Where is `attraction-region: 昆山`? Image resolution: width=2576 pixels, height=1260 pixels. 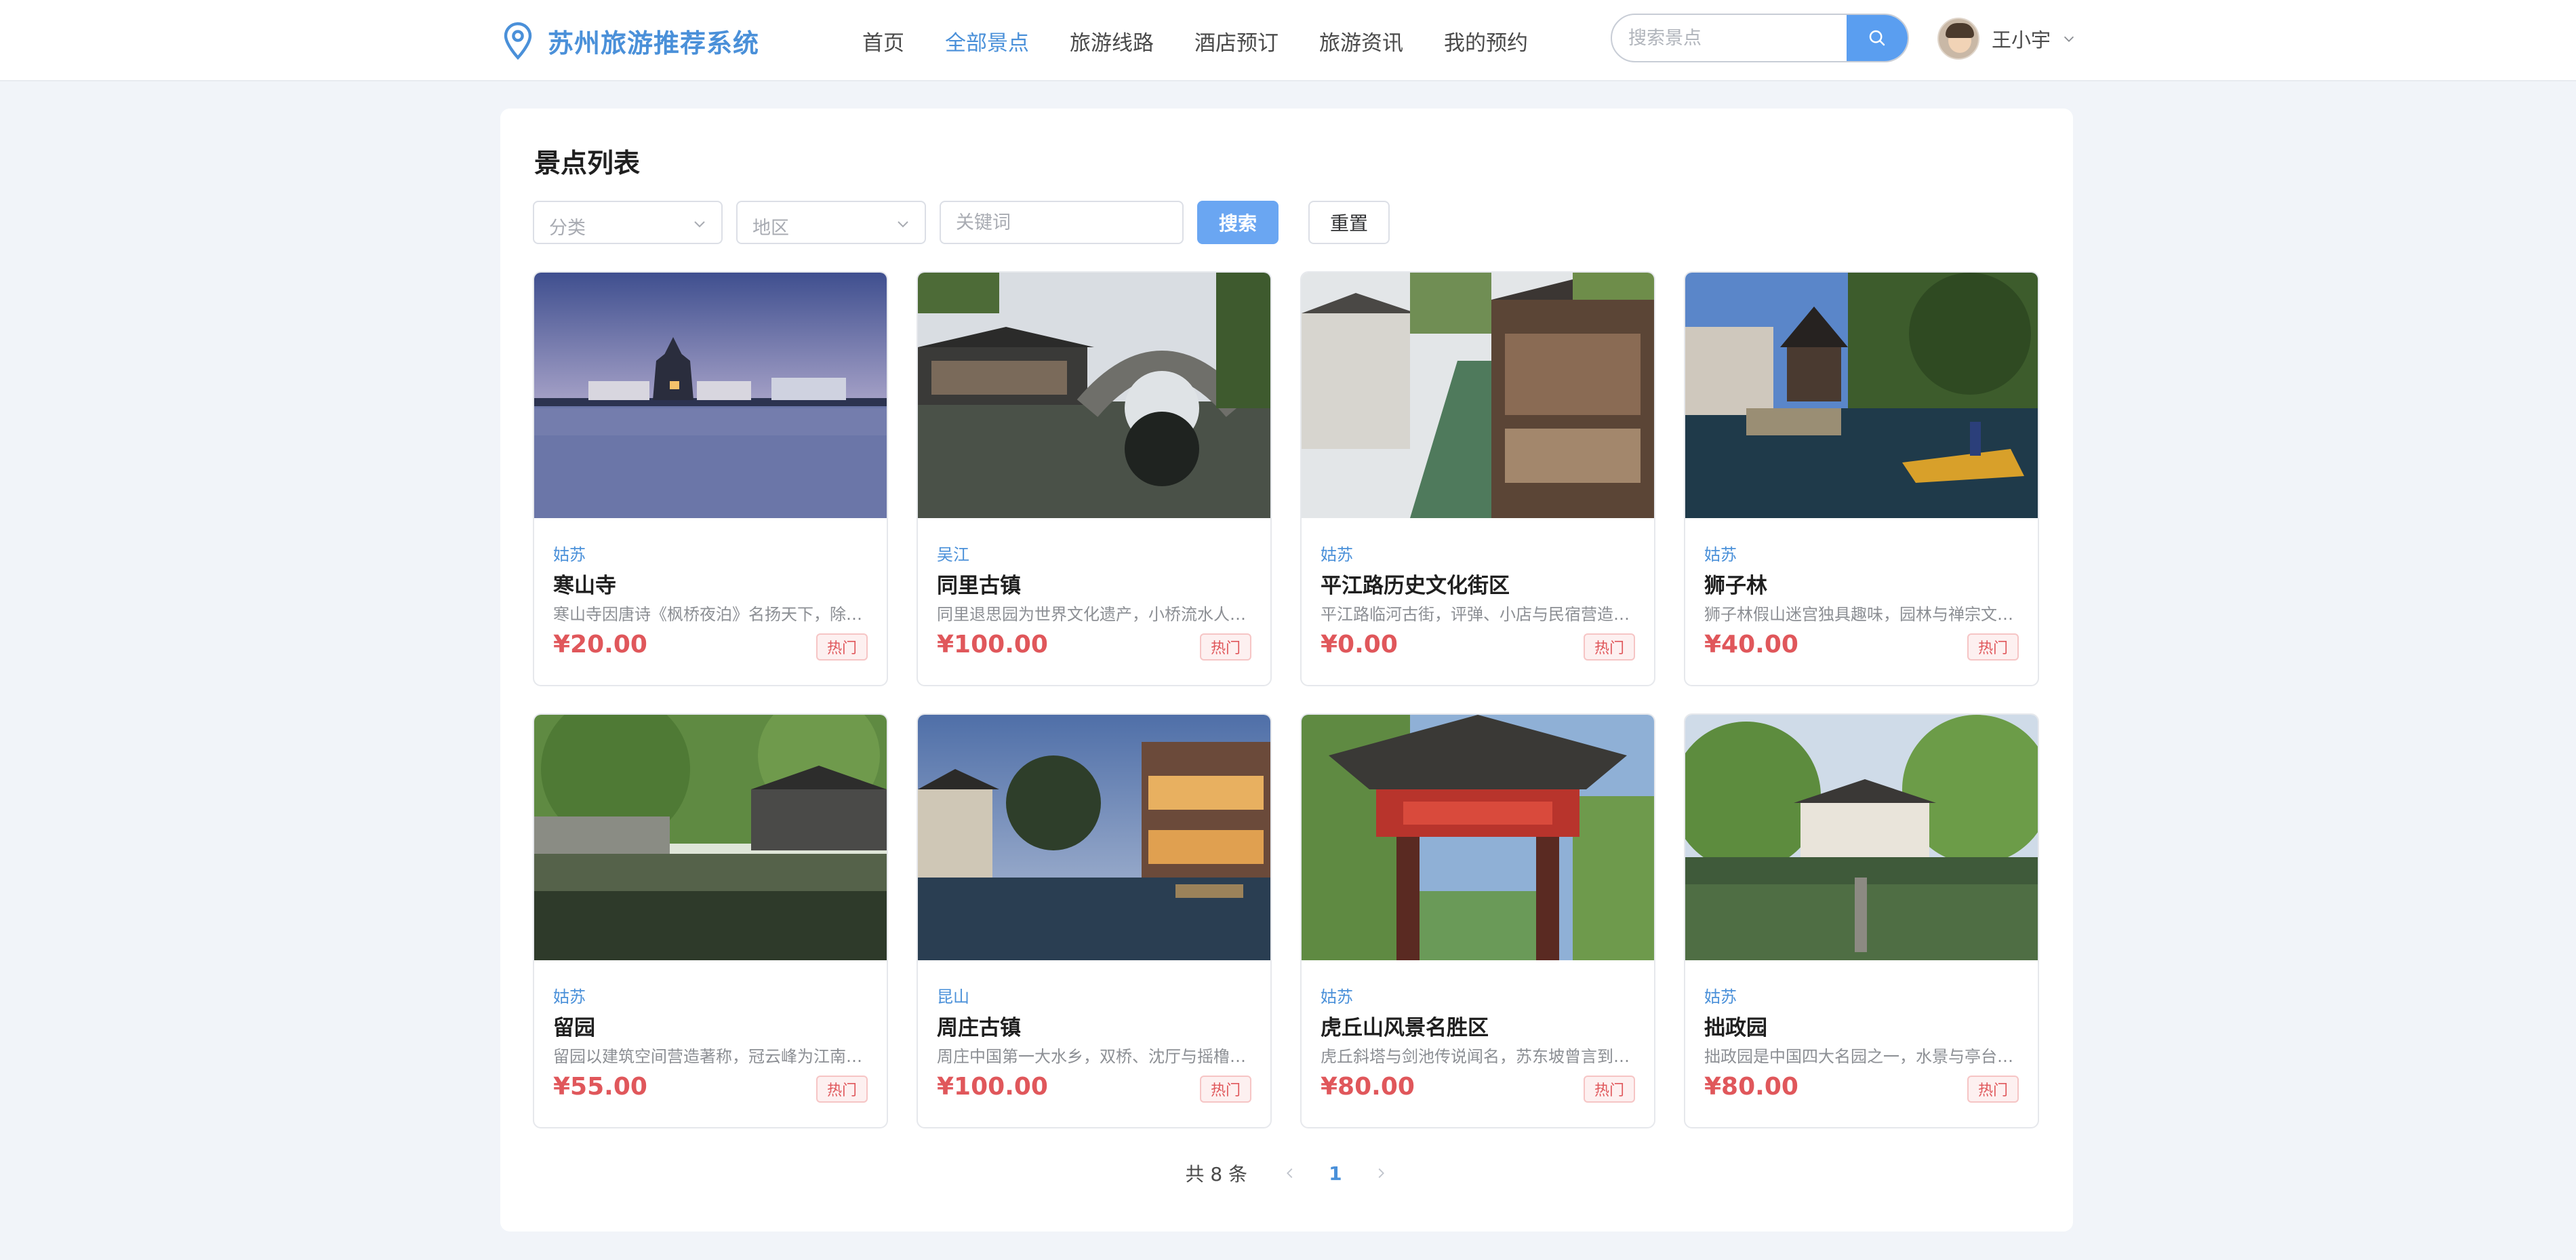
attraction-region: 昆山 is located at coordinates (953, 997).